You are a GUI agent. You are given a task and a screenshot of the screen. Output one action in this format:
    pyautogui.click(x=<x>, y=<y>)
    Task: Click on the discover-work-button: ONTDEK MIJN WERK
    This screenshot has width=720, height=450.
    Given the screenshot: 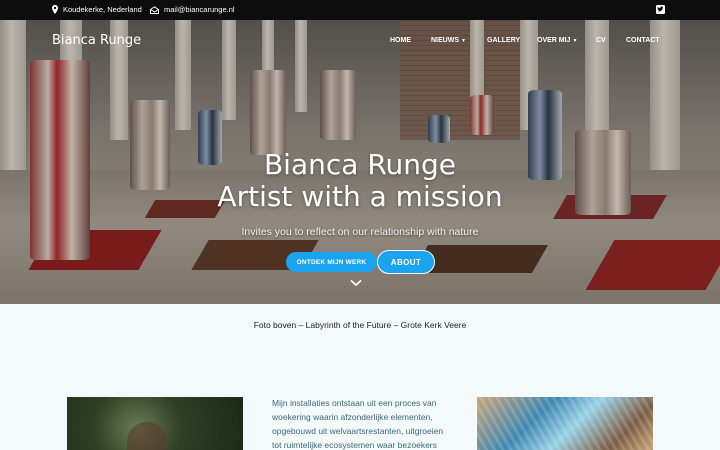 What is the action you would take?
    pyautogui.click(x=331, y=262)
    